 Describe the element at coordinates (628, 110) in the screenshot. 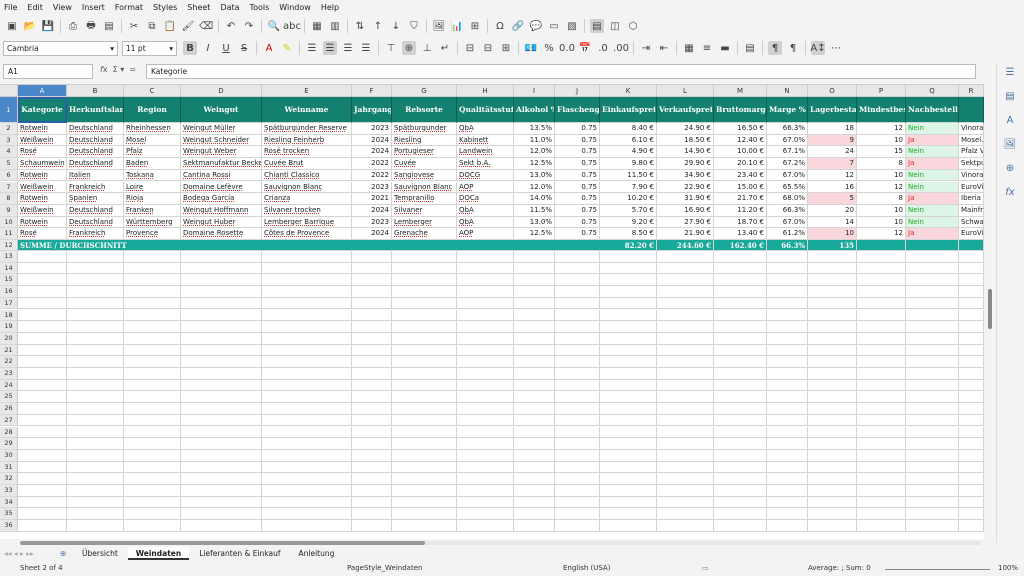

I see `column-title-cell: Einkaufspreis` at that location.